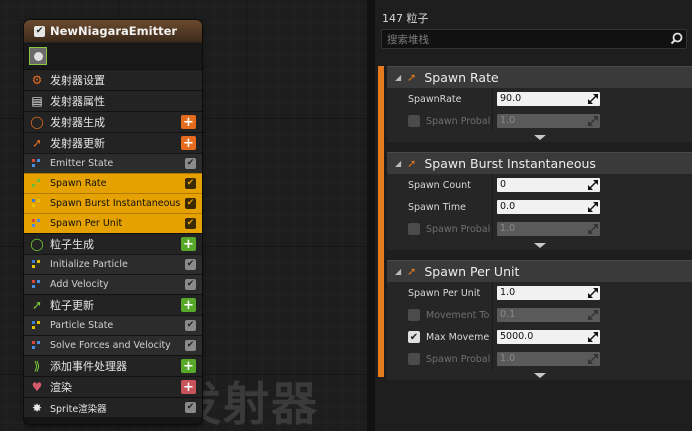  Describe the element at coordinates (548, 337) in the screenshot. I see `parameter-value-input: 5000.0` at that location.